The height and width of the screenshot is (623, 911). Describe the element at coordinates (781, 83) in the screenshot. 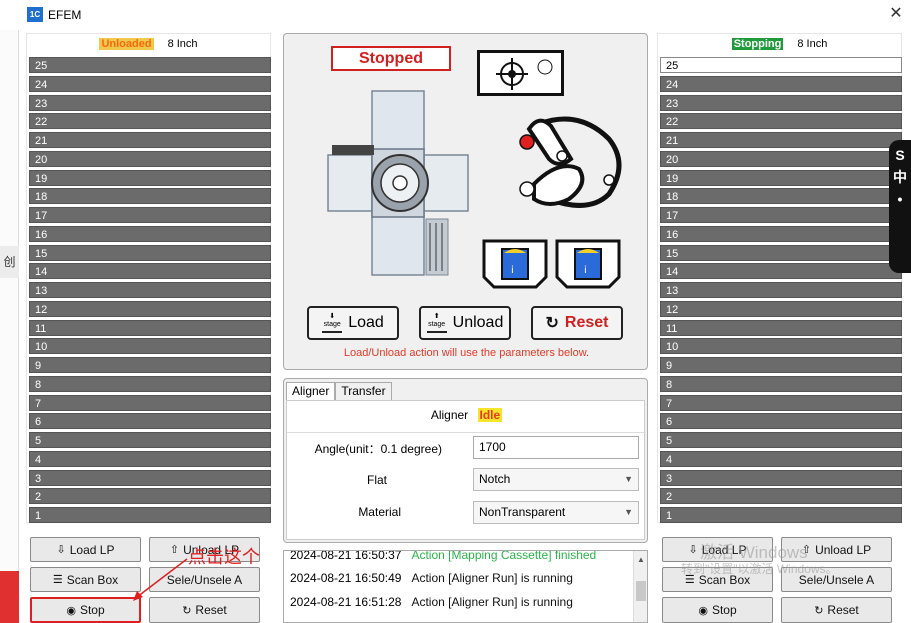

I see `right-slot-24: 24` at that location.